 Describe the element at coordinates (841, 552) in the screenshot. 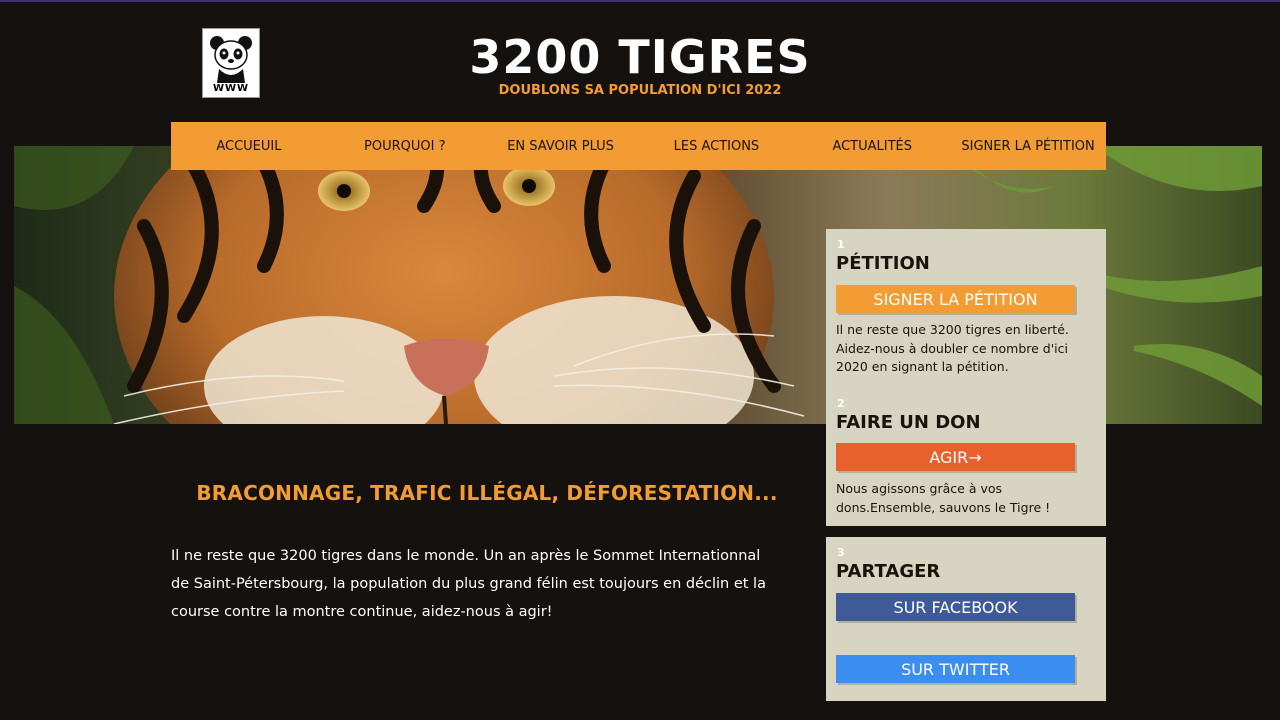

I see `step-number: 3` at that location.